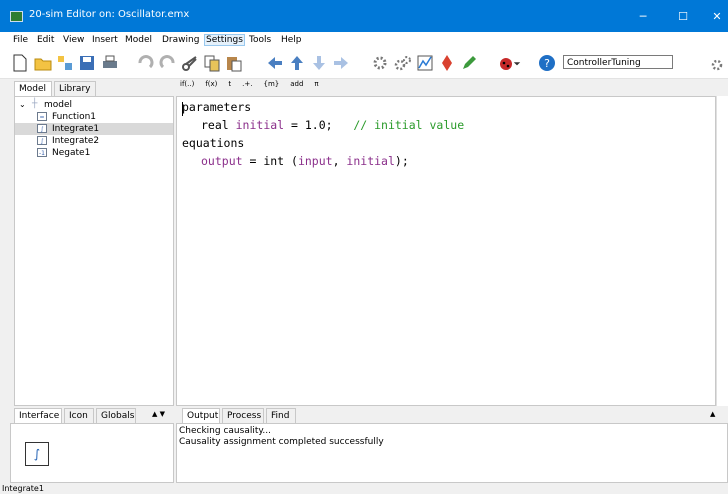 The width and height of the screenshot is (728, 494). I want to click on tree-item-integrate1: ∫ Integrate1, so click(94, 129).